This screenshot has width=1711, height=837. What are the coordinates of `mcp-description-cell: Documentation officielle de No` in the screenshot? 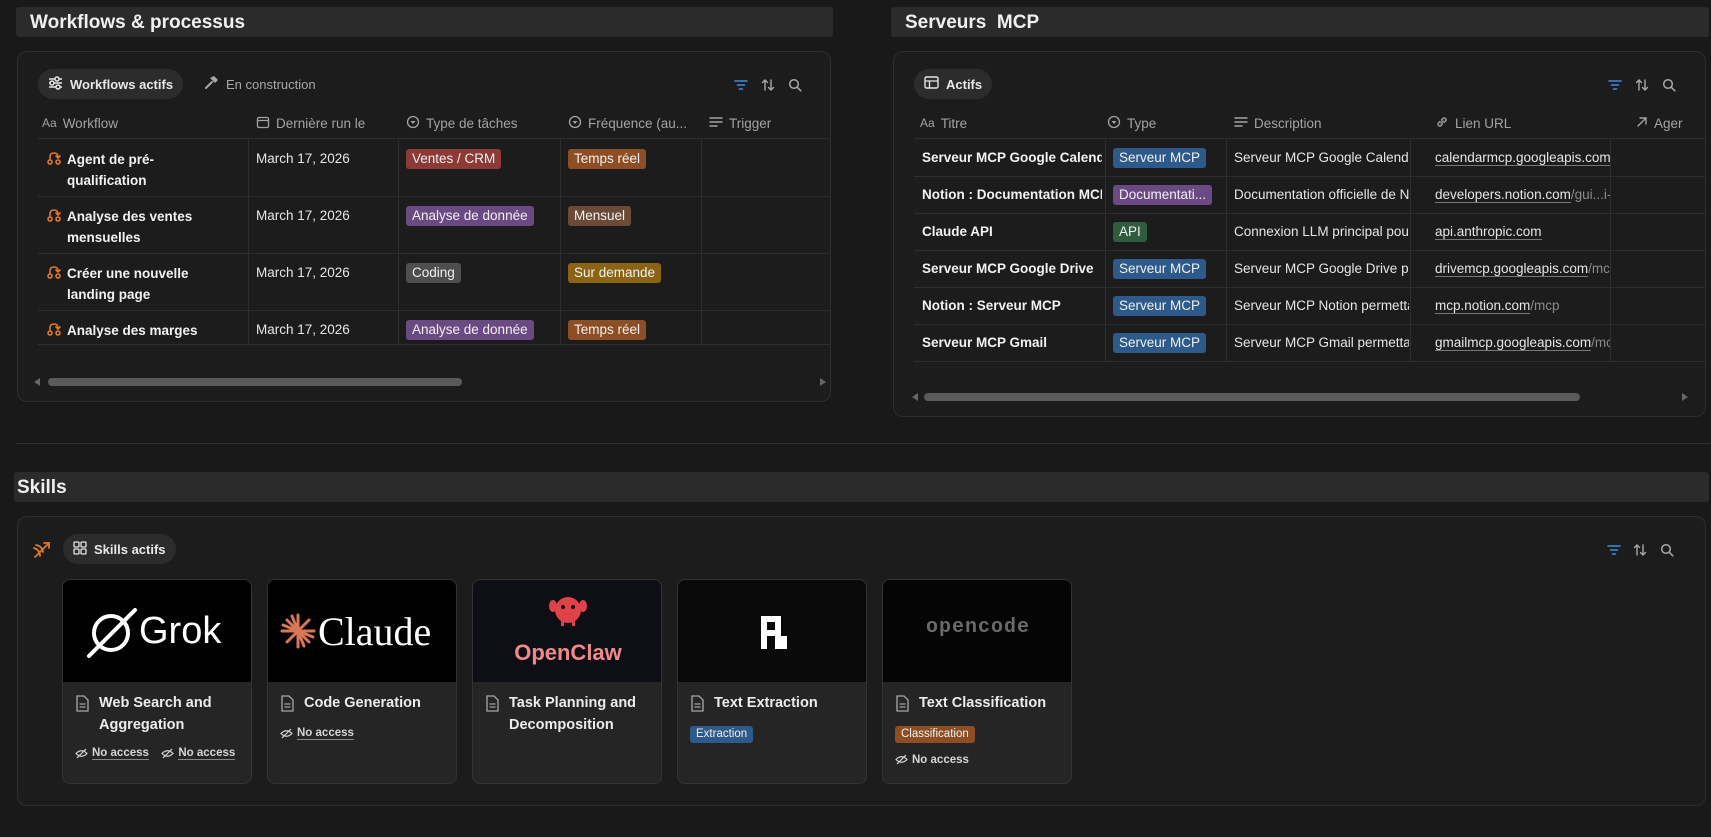 It's located at (1321, 195).